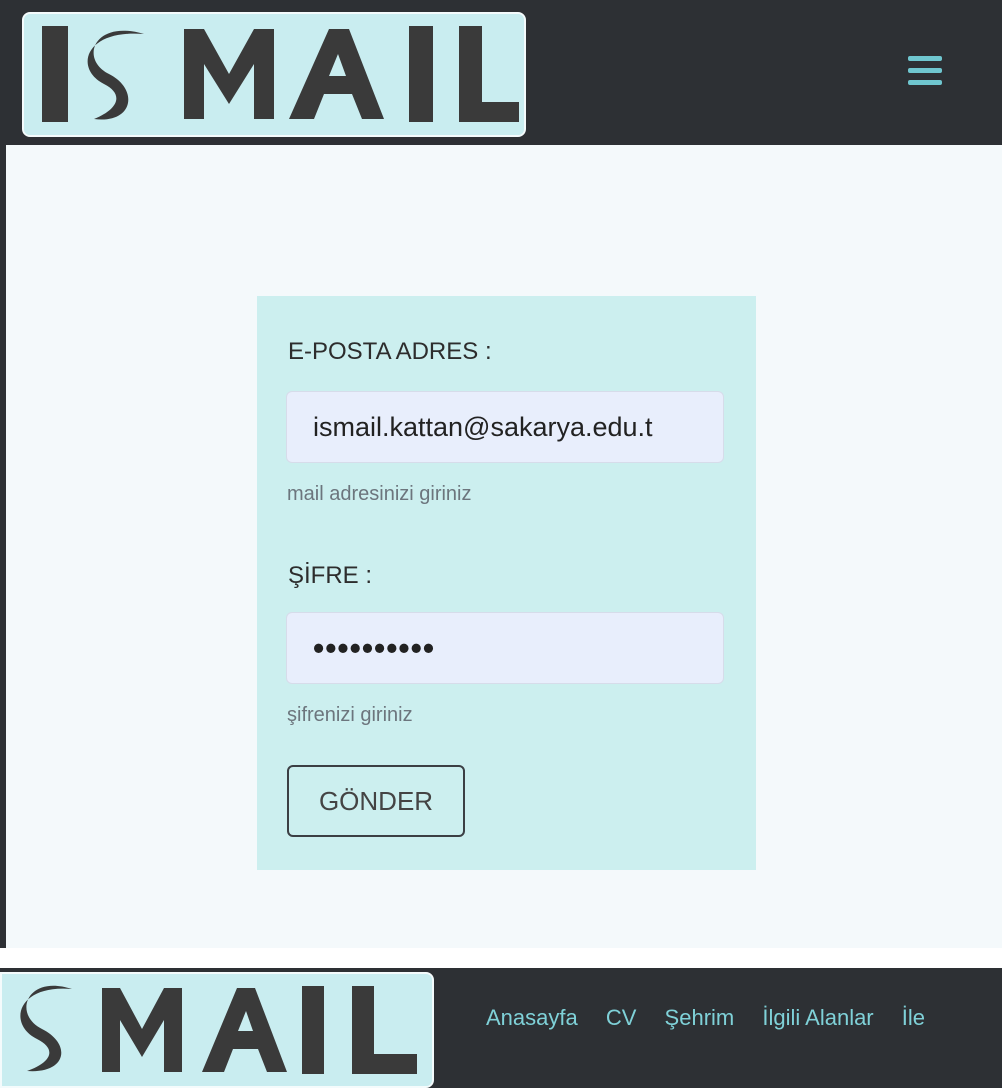 This screenshot has height=1088, width=1002. What do you see at coordinates (505, 427) in the screenshot?
I see `email-field: ismail.kattan@sakarya.edu.t` at bounding box center [505, 427].